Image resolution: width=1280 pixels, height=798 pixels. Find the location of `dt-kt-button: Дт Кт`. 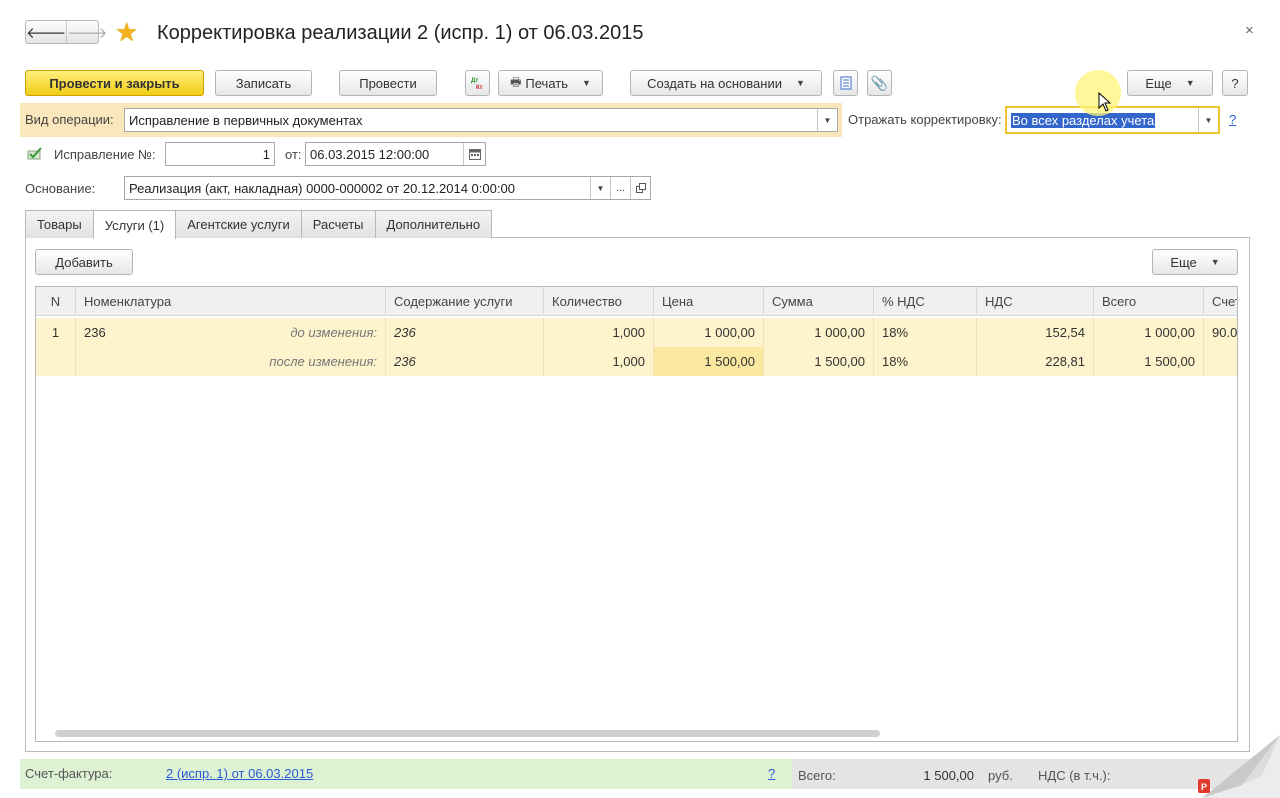

dt-kt-button: Дт Кт is located at coordinates (477, 83).